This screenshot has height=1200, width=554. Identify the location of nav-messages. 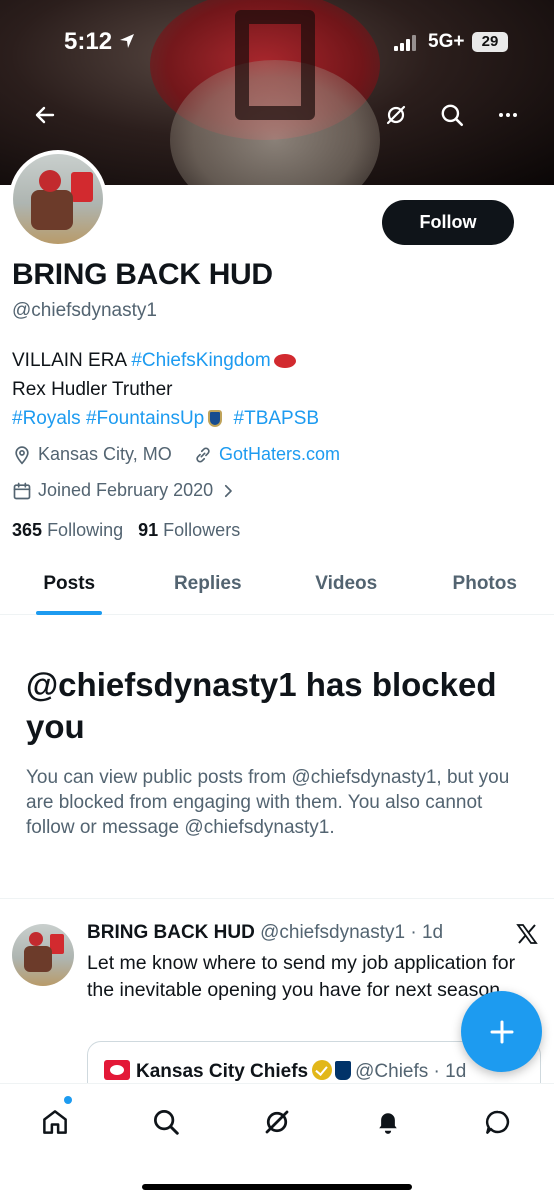
(498, 1122).